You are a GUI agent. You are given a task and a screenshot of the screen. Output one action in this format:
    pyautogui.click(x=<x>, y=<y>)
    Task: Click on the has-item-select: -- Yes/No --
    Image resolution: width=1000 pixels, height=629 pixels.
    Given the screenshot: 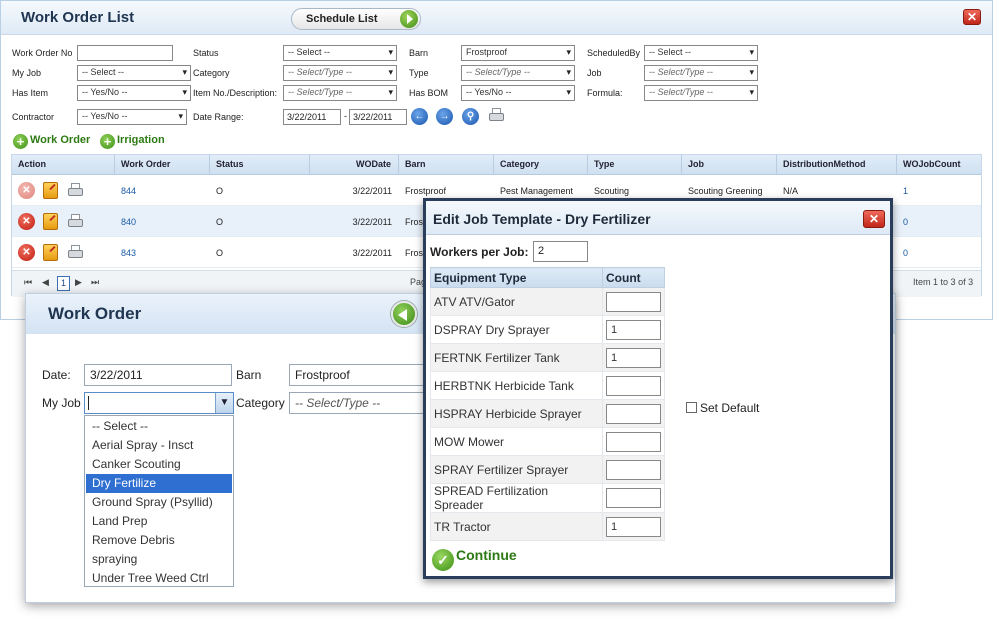 What is the action you would take?
    pyautogui.click(x=134, y=93)
    